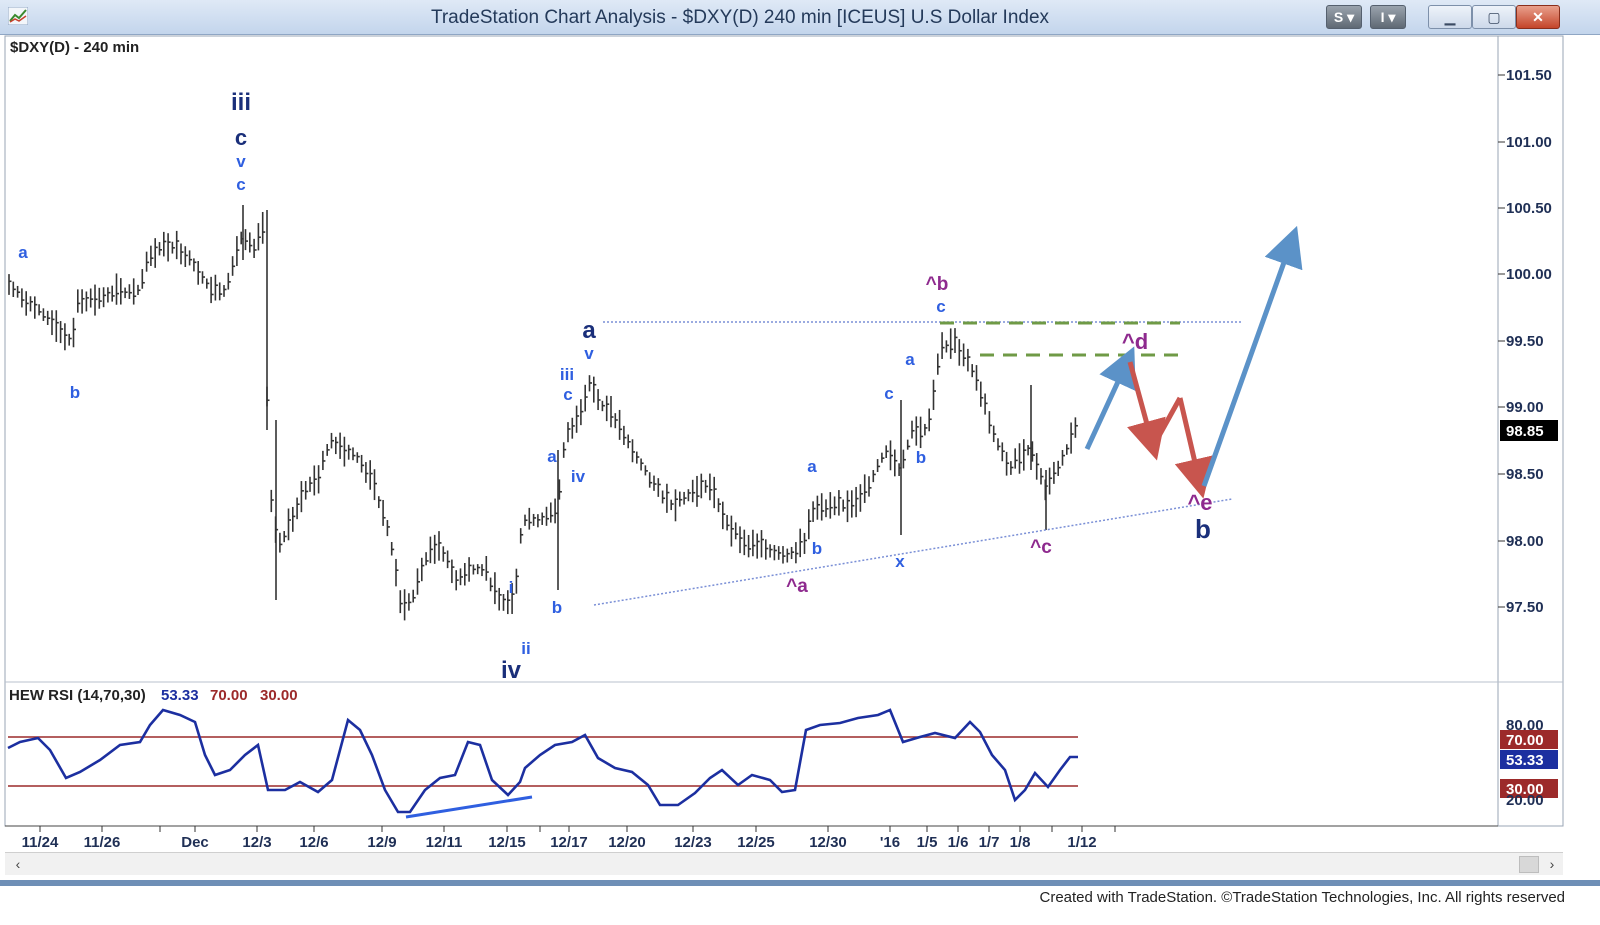  What do you see at coordinates (102, 842) in the screenshot?
I see `time-tick: 11/26` at bounding box center [102, 842].